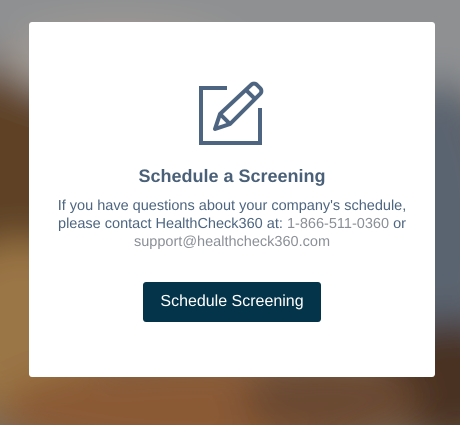 This screenshot has width=460, height=425. What do you see at coordinates (338, 224) in the screenshot?
I see `phone-link: 1-866-511-0360` at bounding box center [338, 224].